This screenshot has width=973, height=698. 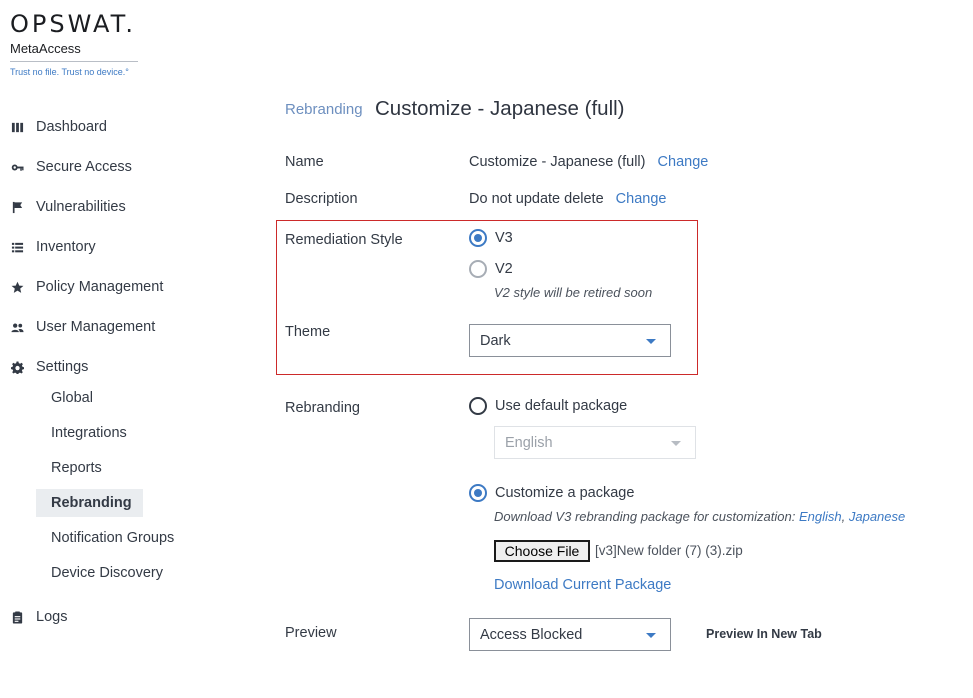 I want to click on sidebar-item-secure-access: Secure Access, so click(x=71, y=167).